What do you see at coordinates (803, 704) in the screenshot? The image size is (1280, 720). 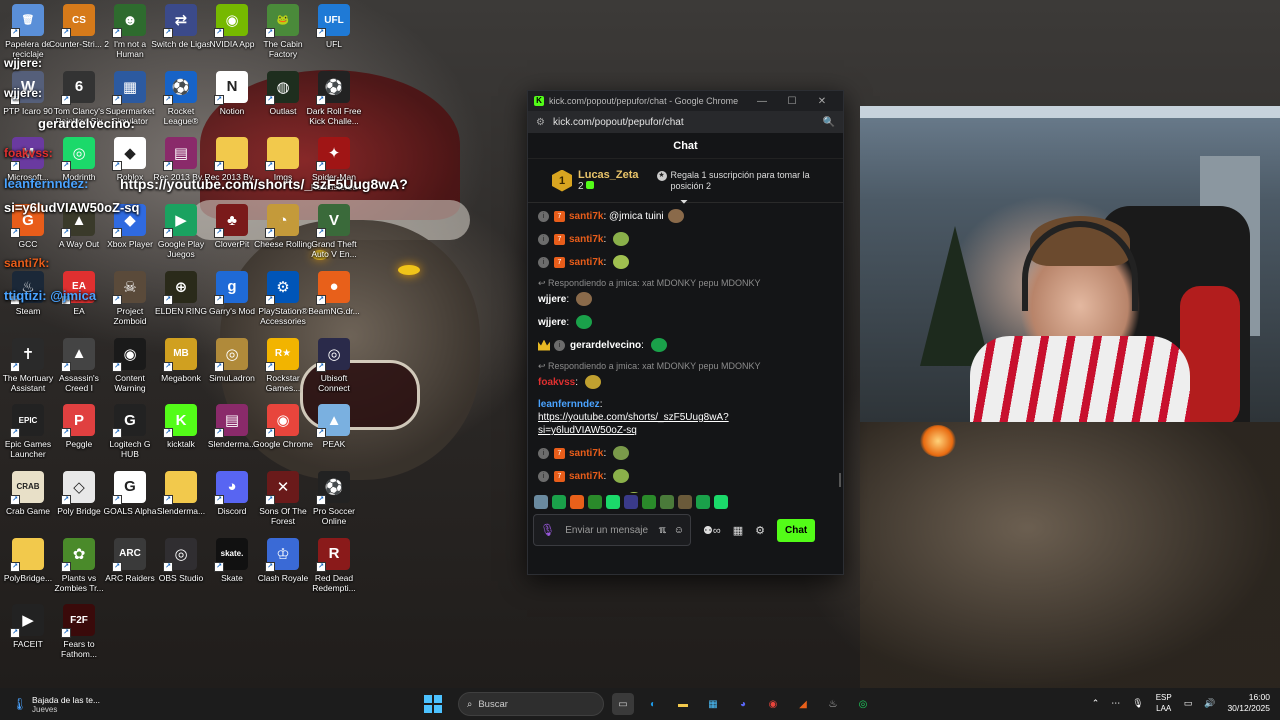 I see `faceit-icon: ◢` at bounding box center [803, 704].